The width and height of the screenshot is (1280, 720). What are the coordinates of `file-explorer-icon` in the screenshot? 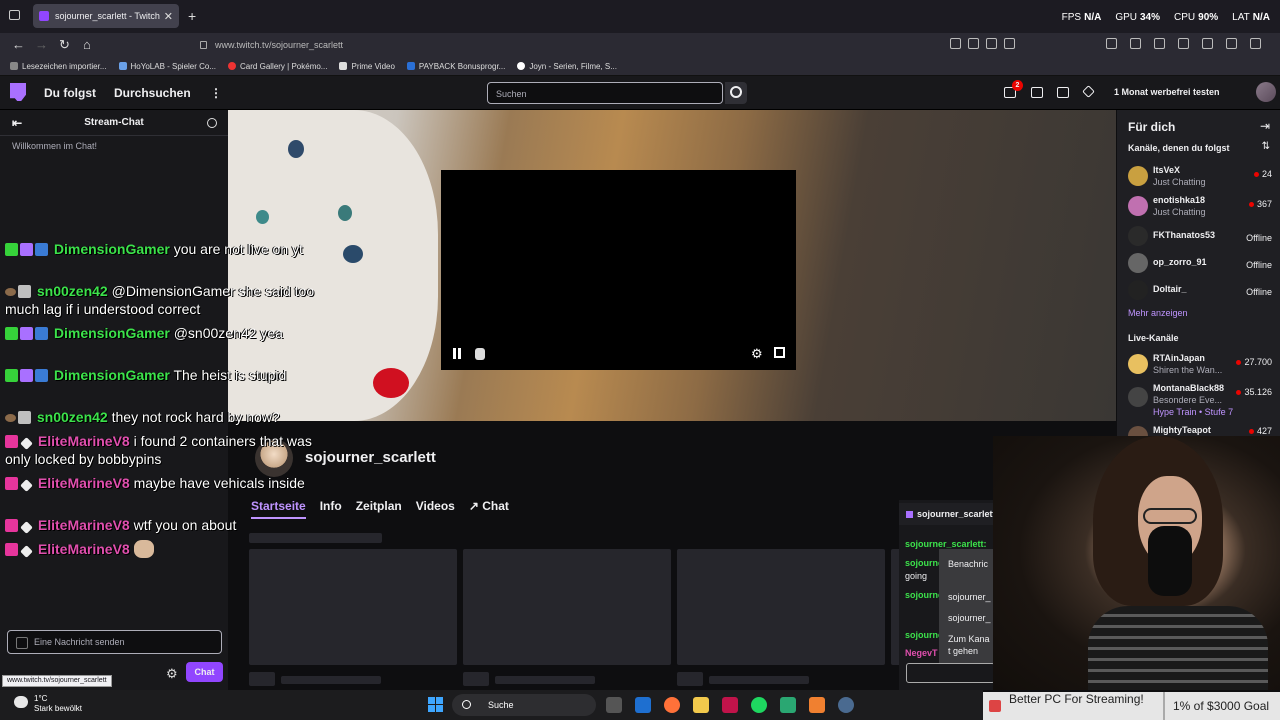 It's located at (701, 705).